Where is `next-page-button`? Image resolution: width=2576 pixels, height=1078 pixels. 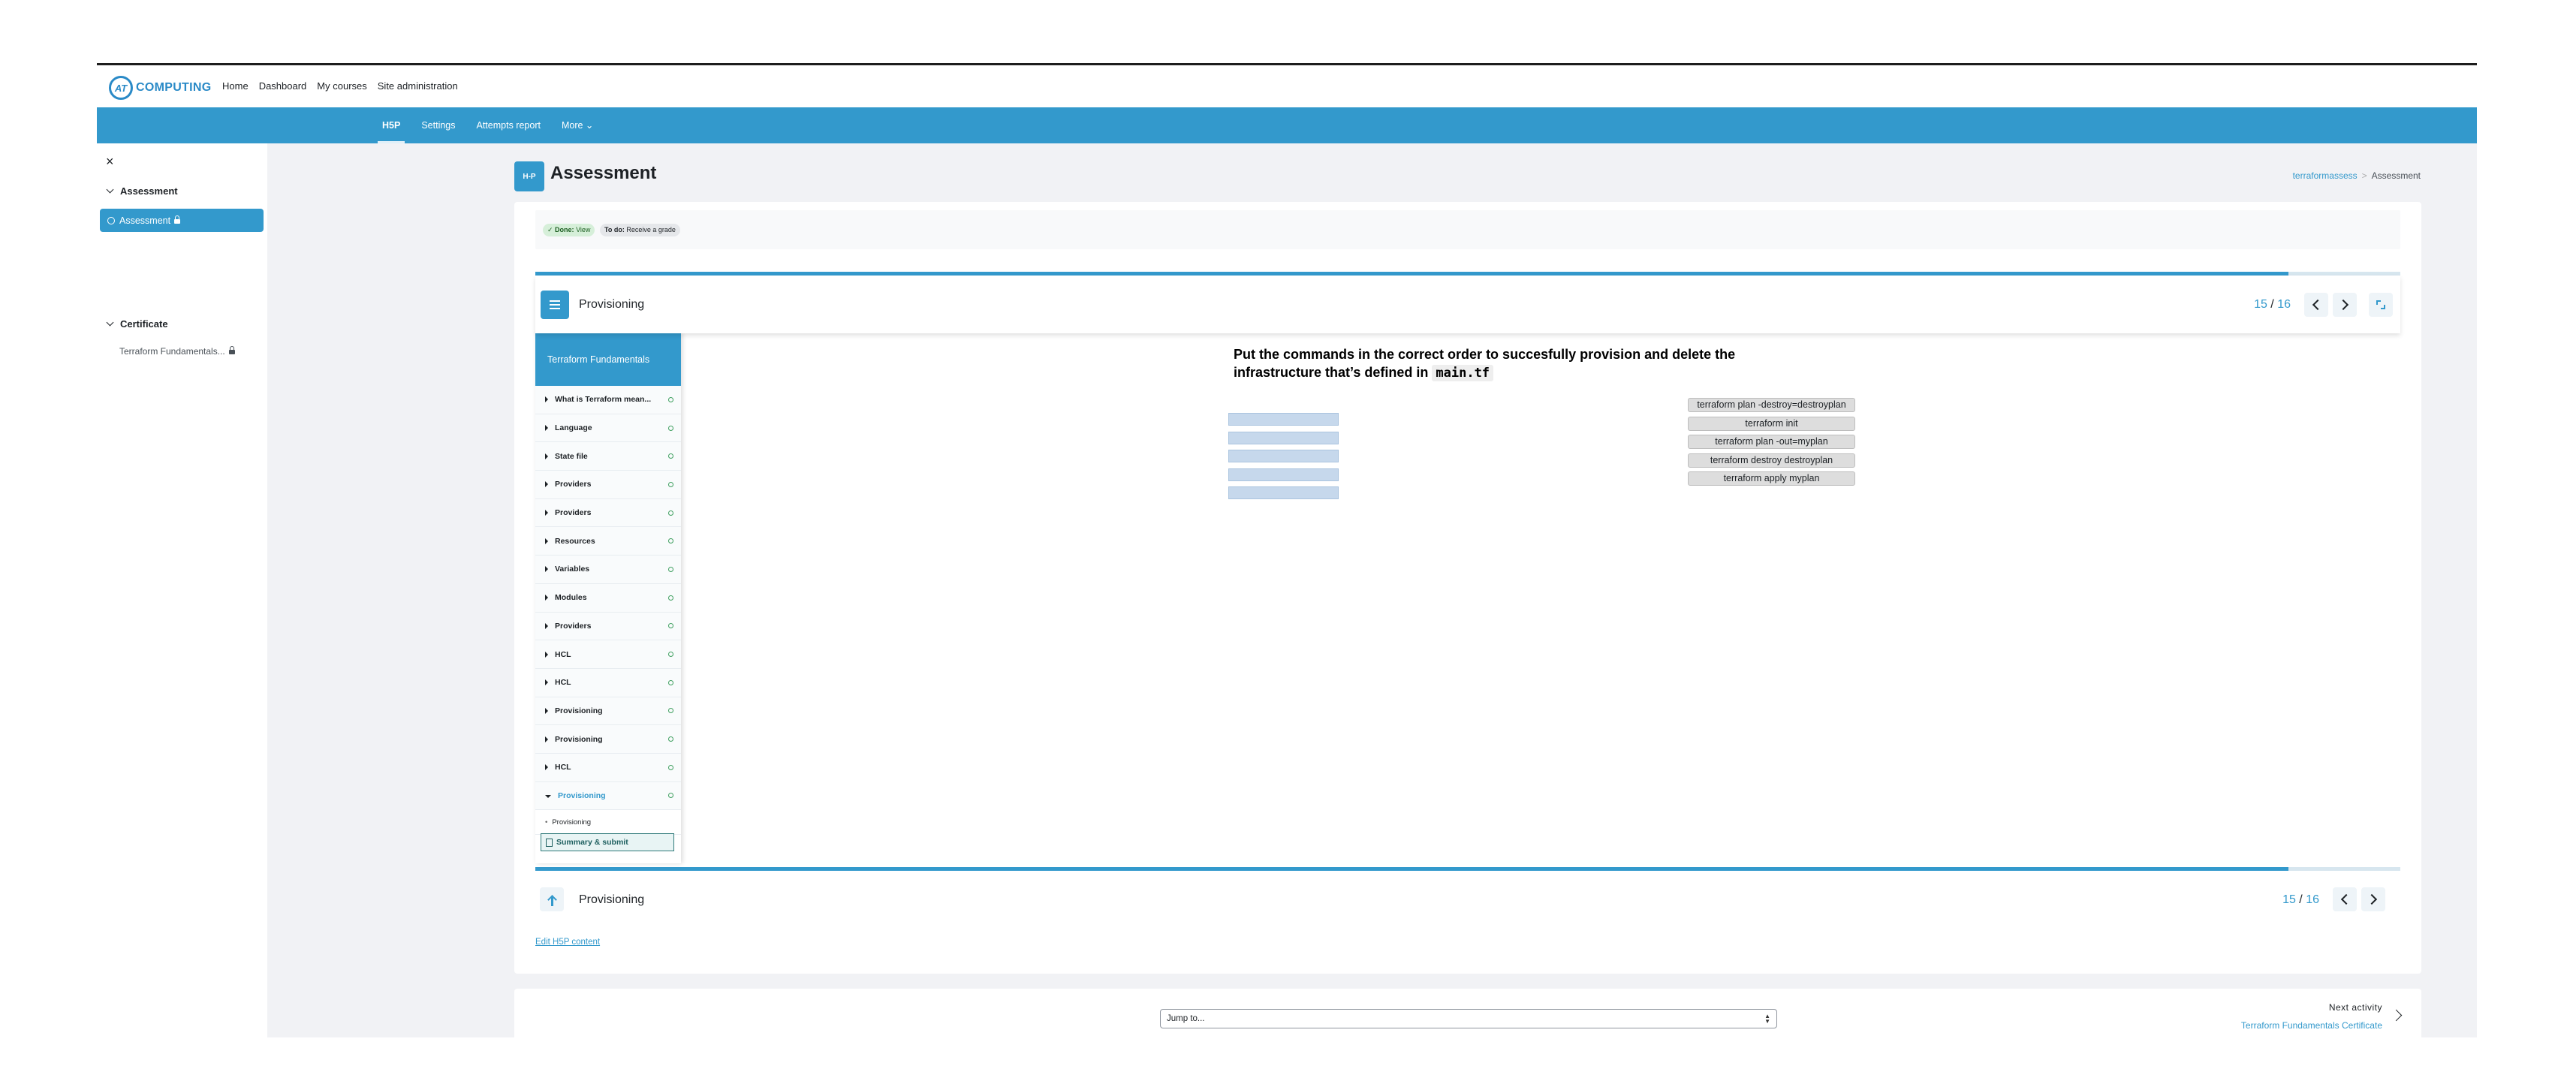 next-page-button is located at coordinates (2345, 305).